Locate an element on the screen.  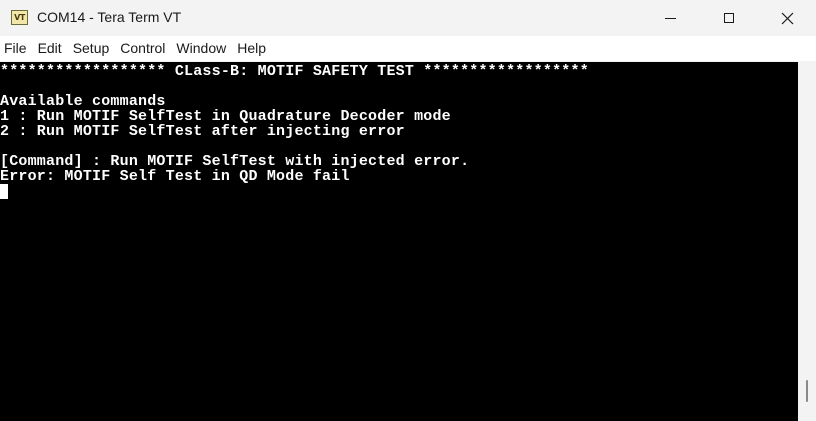
menu-edit: Edit is located at coordinates (50, 48).